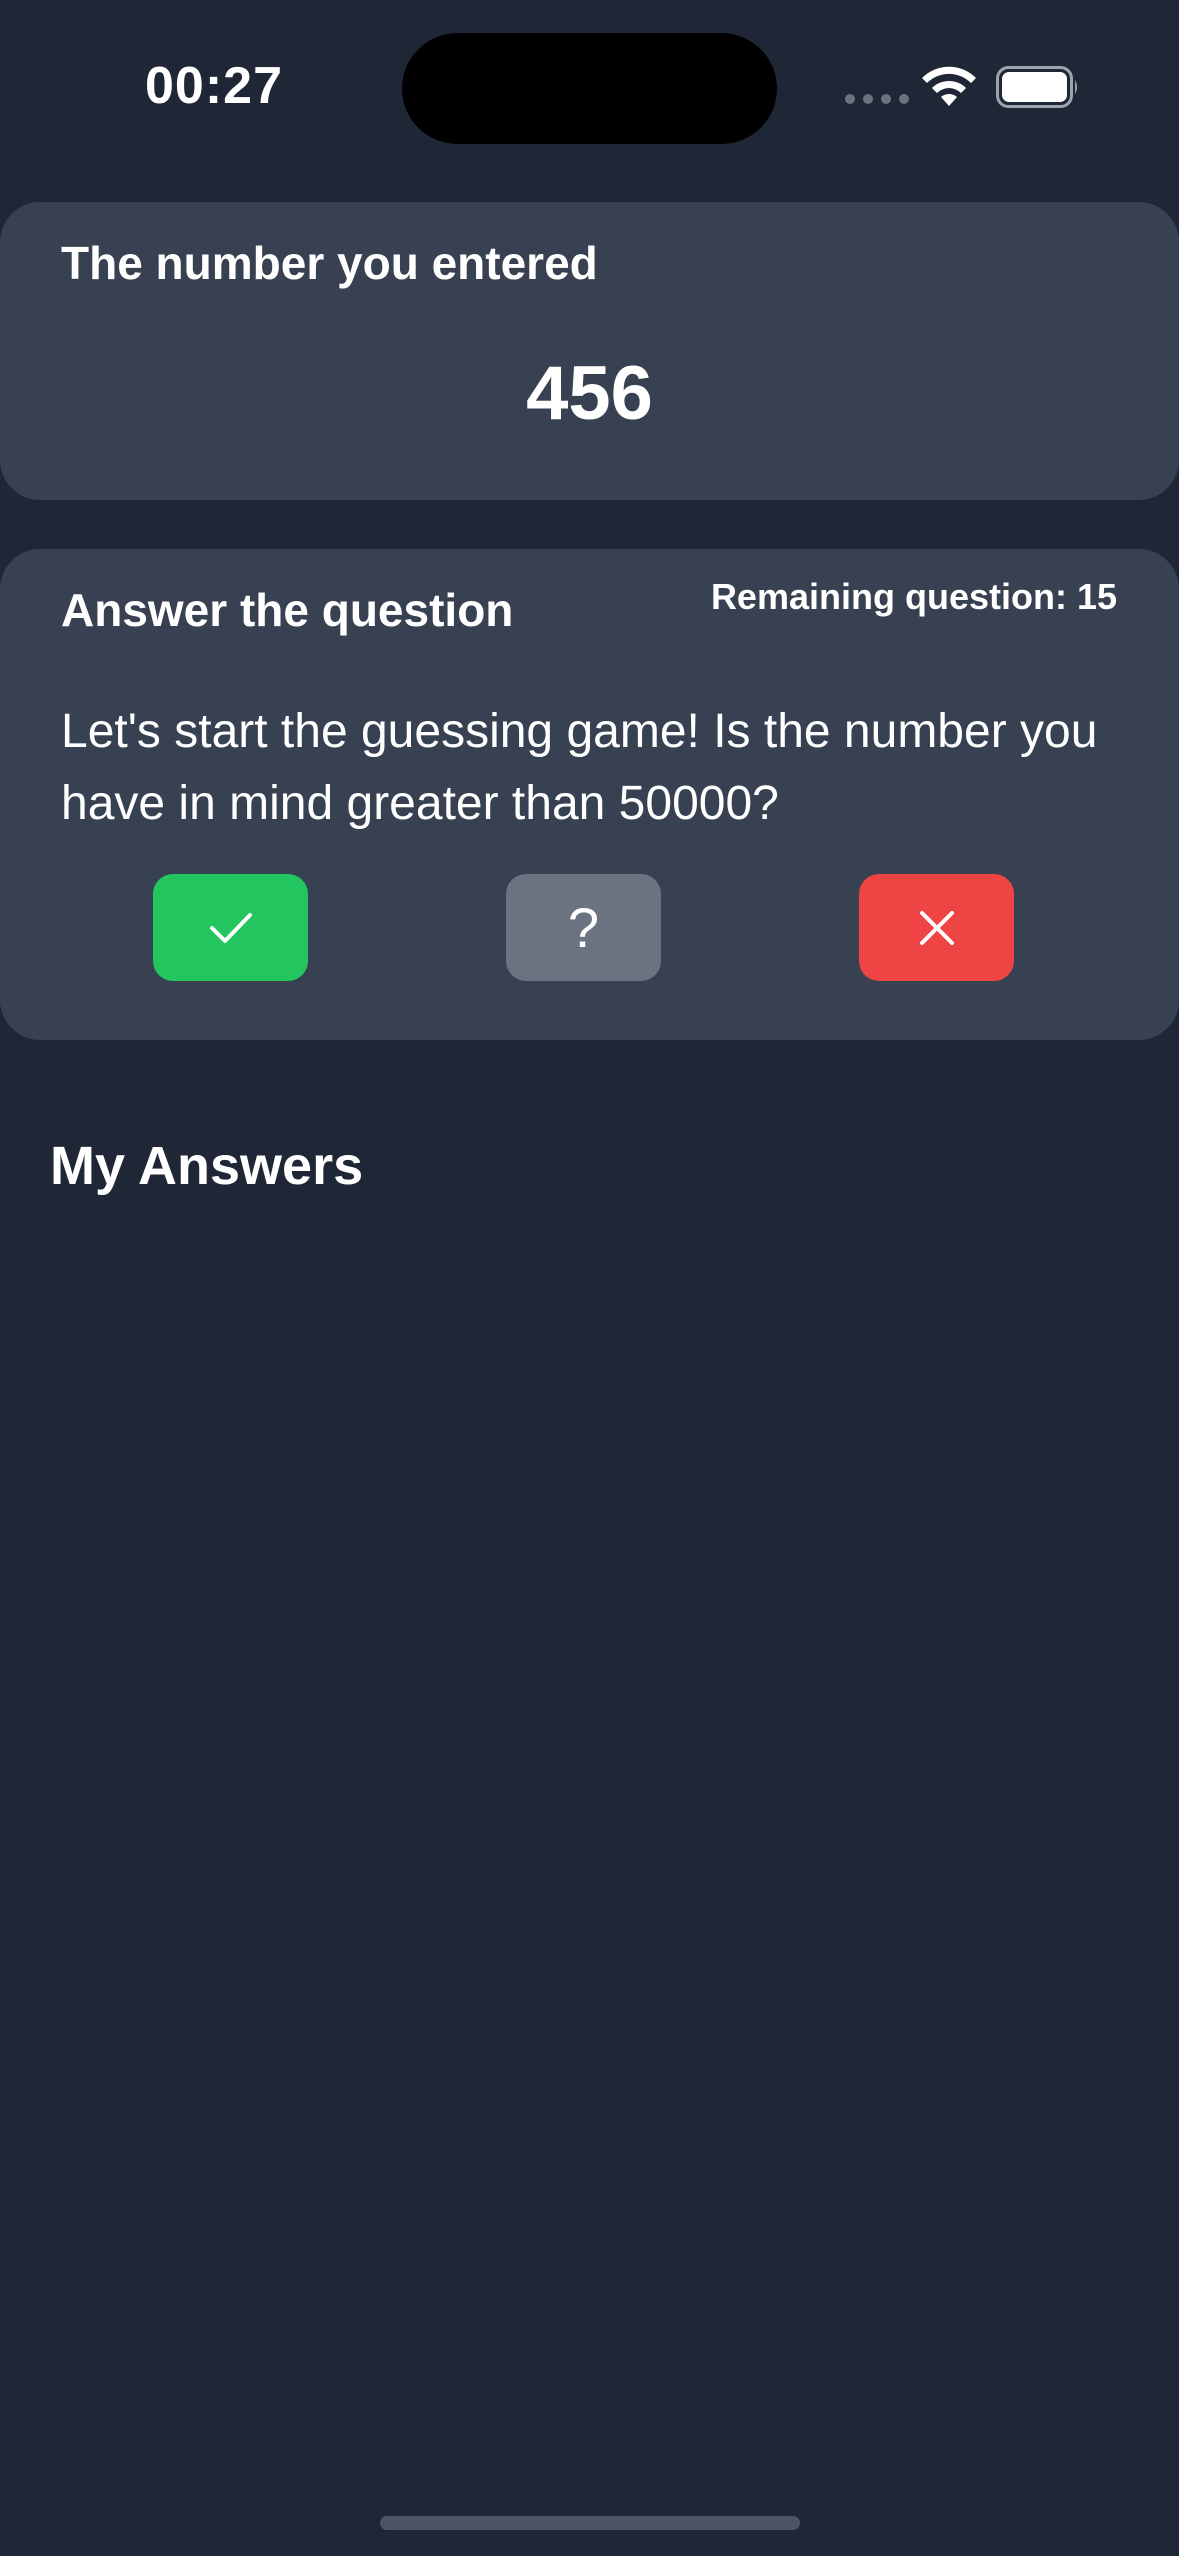 The image size is (1179, 2556). I want to click on dynamic-island, so click(589, 88).